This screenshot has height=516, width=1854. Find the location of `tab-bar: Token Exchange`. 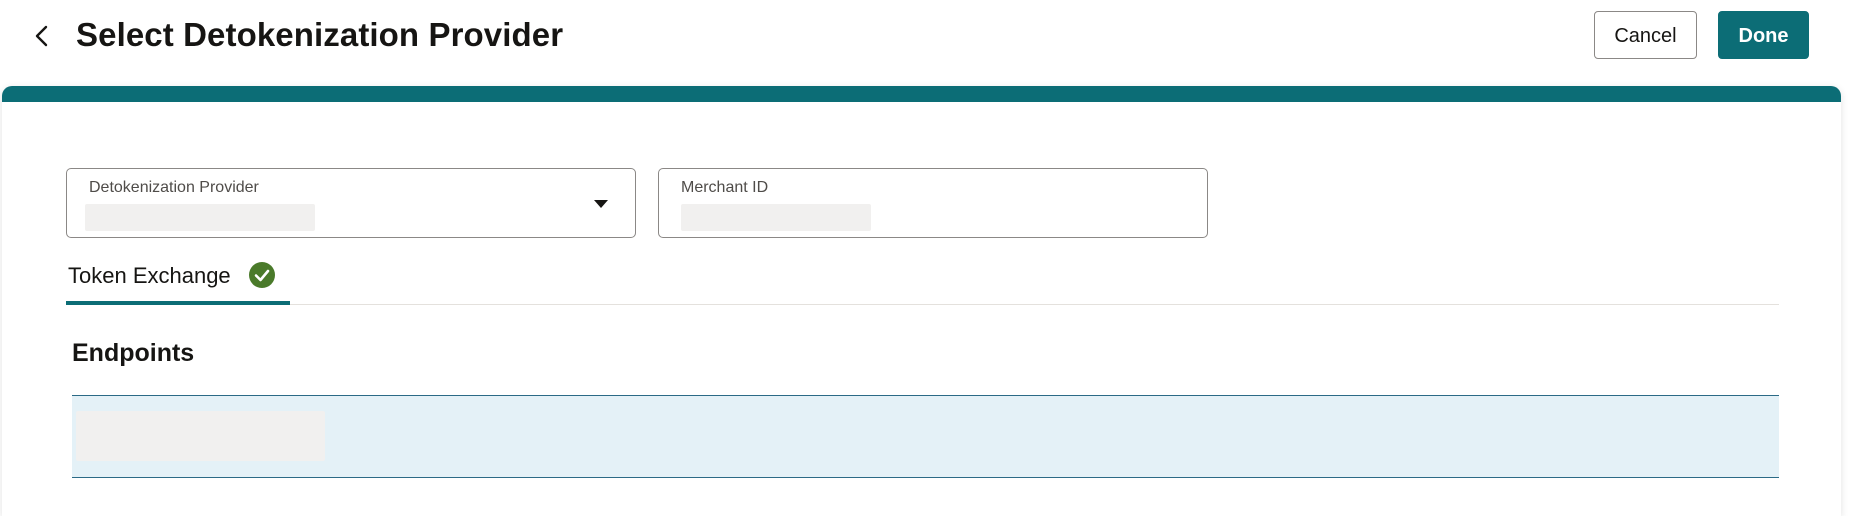

tab-bar: Token Exchange is located at coordinates (922, 277).